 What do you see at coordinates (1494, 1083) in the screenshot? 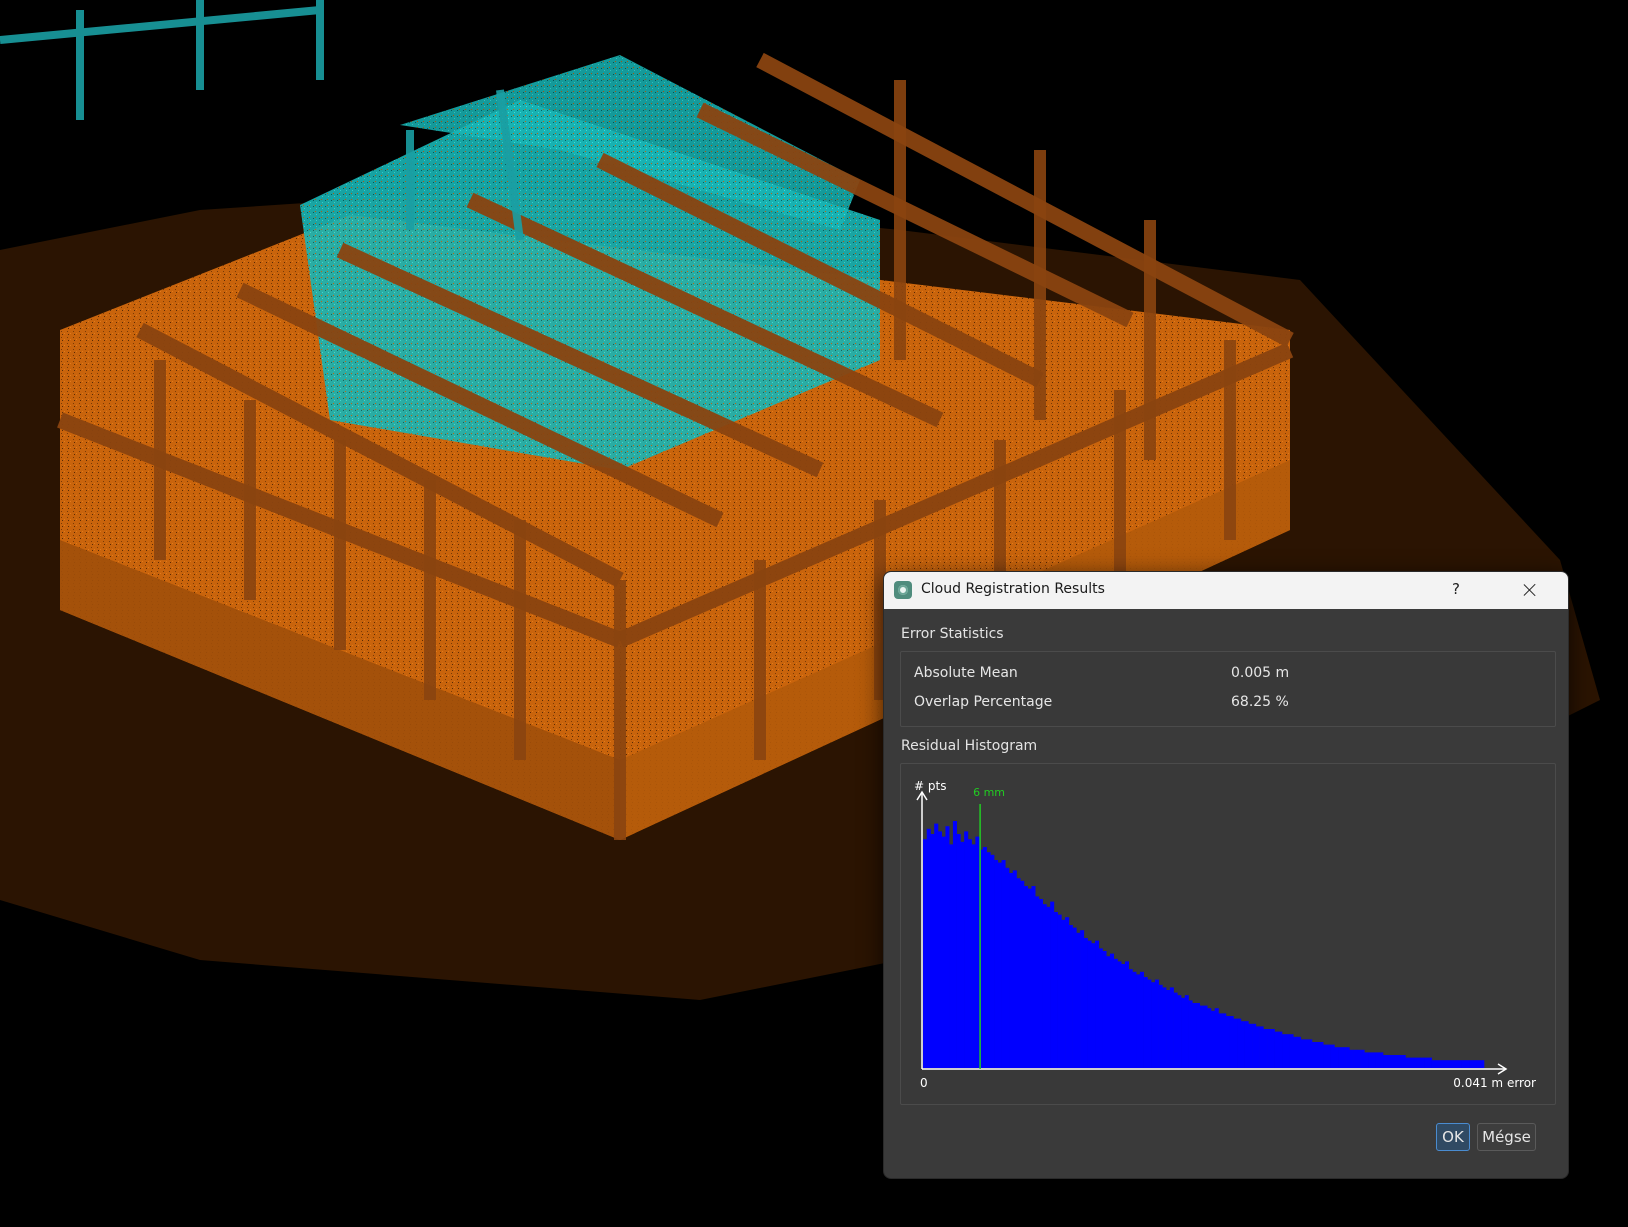
I see `x-max-label: 0.041 m error` at bounding box center [1494, 1083].